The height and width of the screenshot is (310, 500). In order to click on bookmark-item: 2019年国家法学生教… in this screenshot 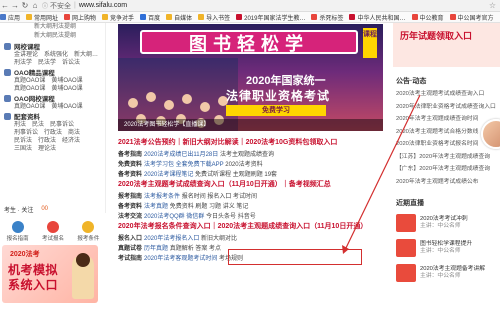, I will do `click(270, 17)`.